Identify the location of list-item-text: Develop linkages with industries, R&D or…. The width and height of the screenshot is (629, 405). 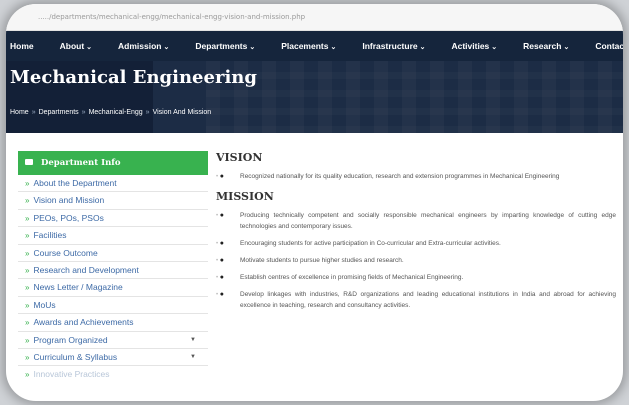
(428, 300).